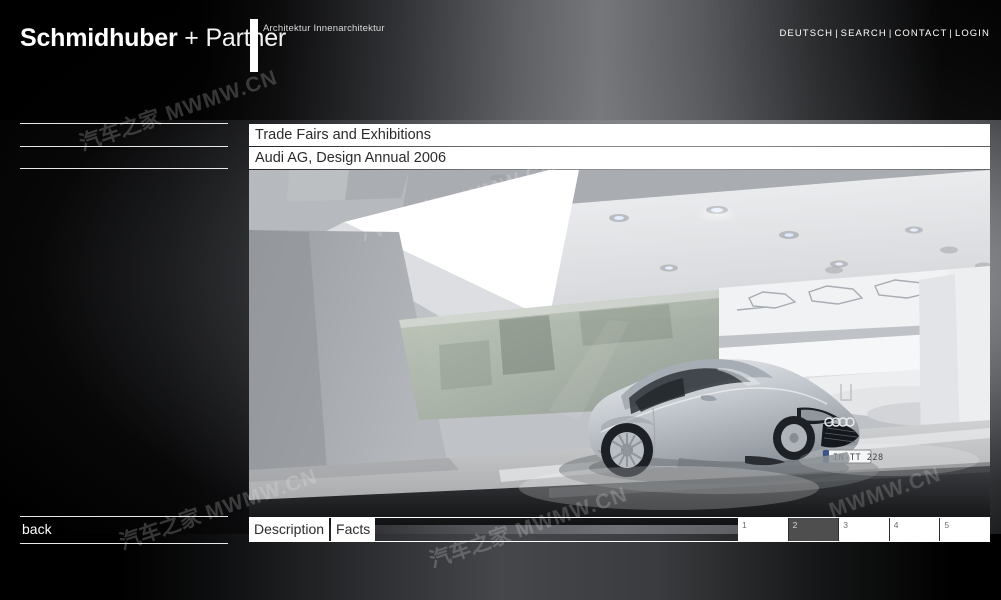 This screenshot has height=600, width=1001. I want to click on image-pagination: 1 2 3 4 5, so click(864, 529).